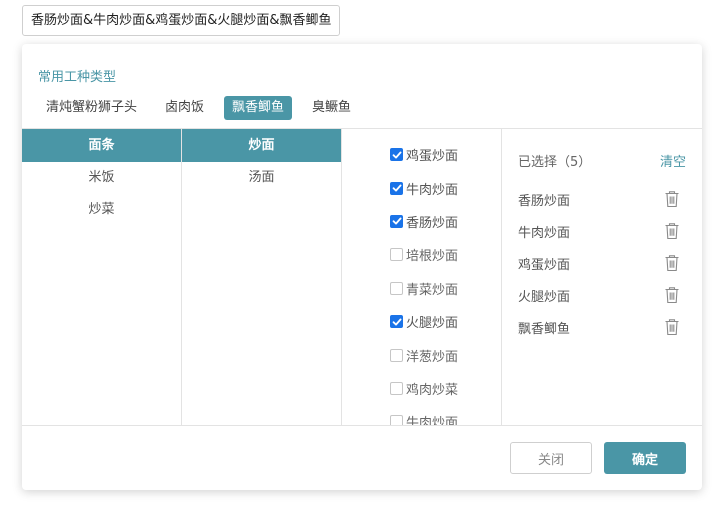 Image resolution: width=728 pixels, height=510 pixels. What do you see at coordinates (91, 108) in the screenshot?
I see `quick-tag: 清炖蟹粉狮子头` at bounding box center [91, 108].